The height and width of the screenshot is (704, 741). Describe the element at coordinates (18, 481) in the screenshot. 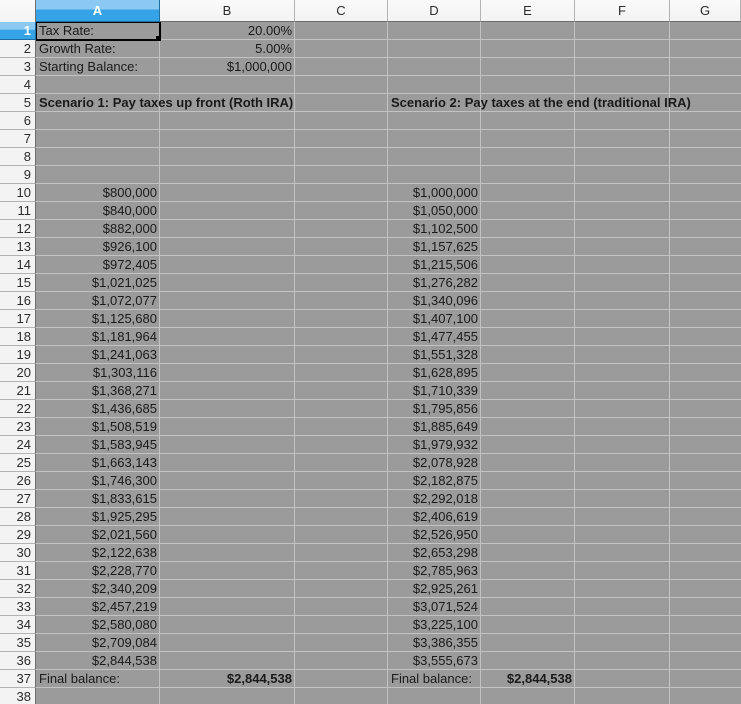

I see `row-header-26: 26` at that location.